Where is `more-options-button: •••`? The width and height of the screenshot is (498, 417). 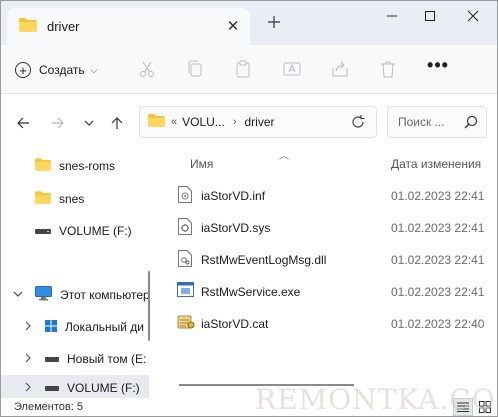 more-options-button: ••• is located at coordinates (438, 67).